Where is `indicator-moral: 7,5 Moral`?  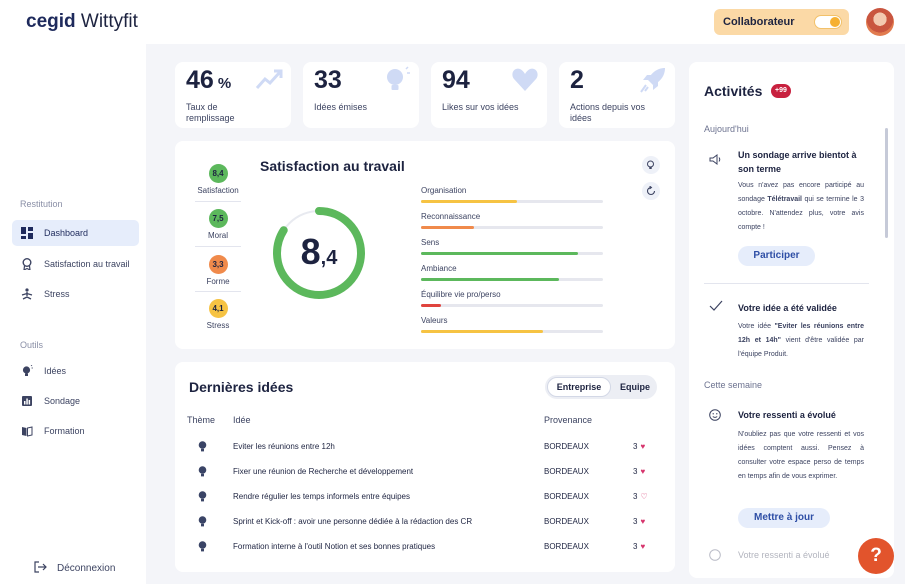
indicator-moral: 7,5 Moral is located at coordinates (218, 224).